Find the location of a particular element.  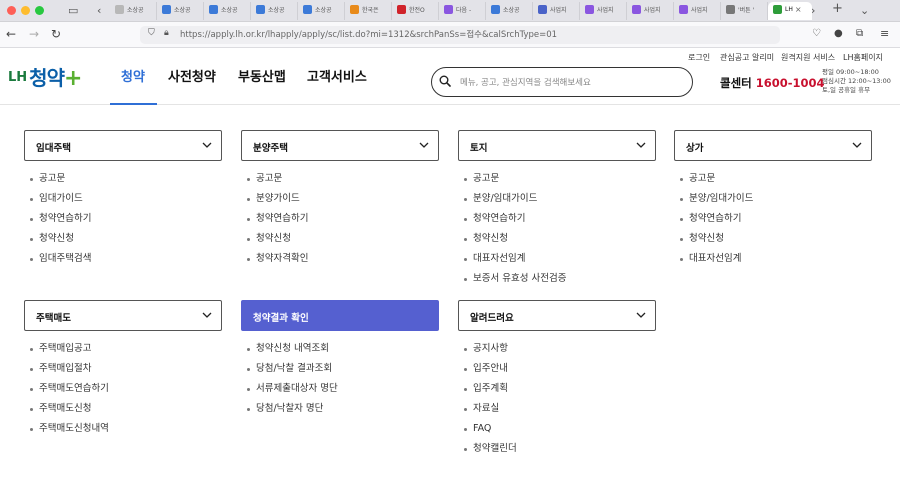

menu-dropdown: 상가 is located at coordinates (773, 145).